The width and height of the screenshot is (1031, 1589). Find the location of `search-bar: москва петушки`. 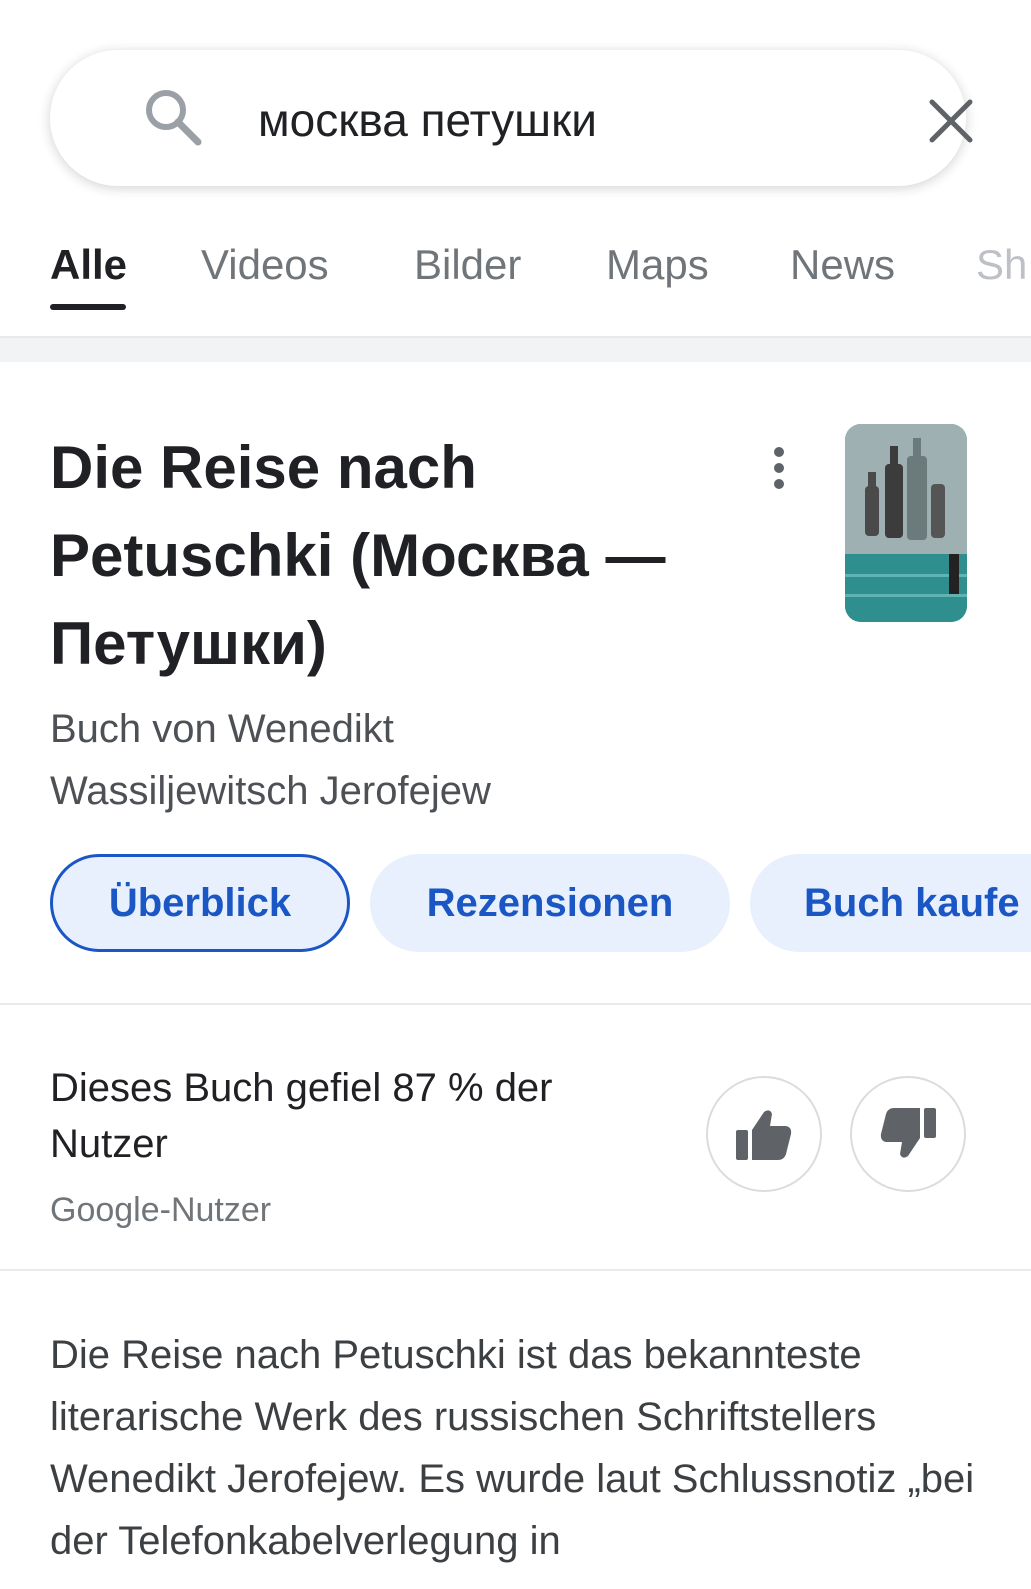

search-bar: москва петушки is located at coordinates (511, 118).